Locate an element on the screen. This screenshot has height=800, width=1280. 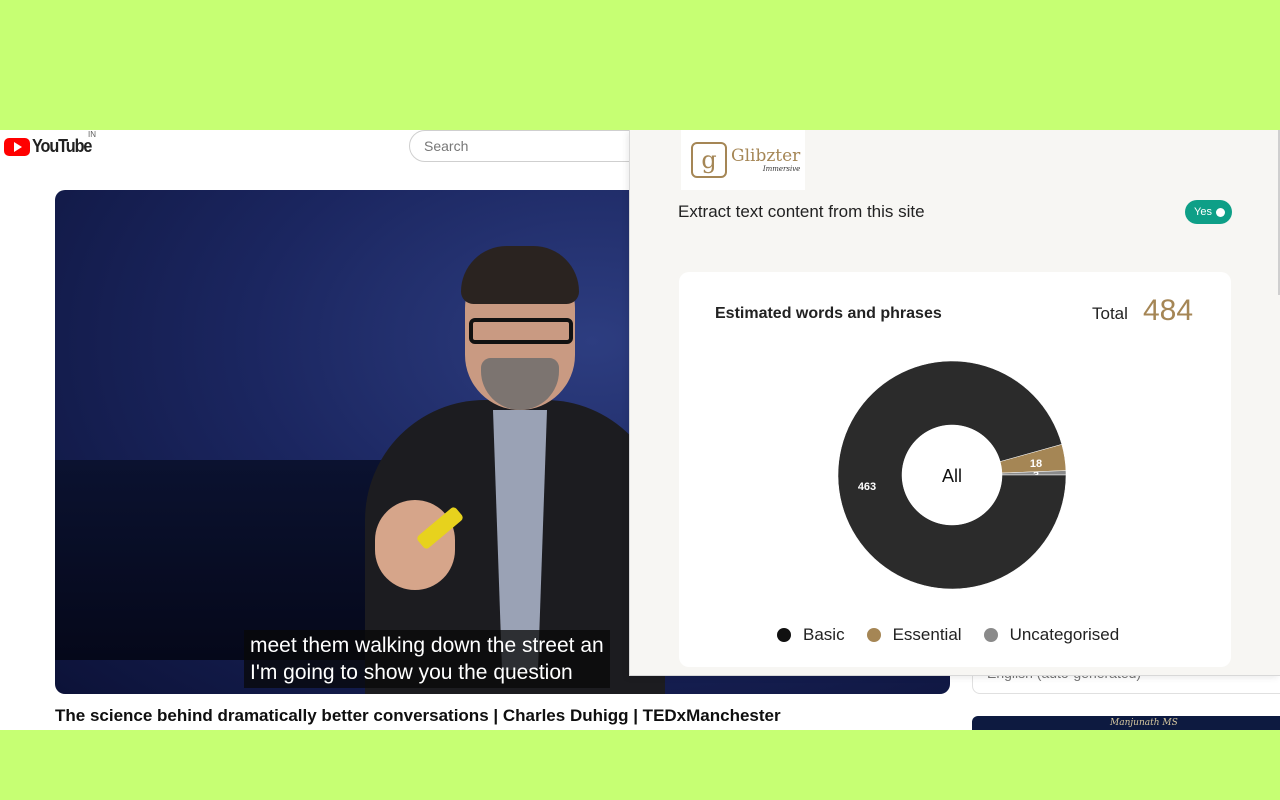
brand-name: Glibzter is located at coordinates (766, 156).